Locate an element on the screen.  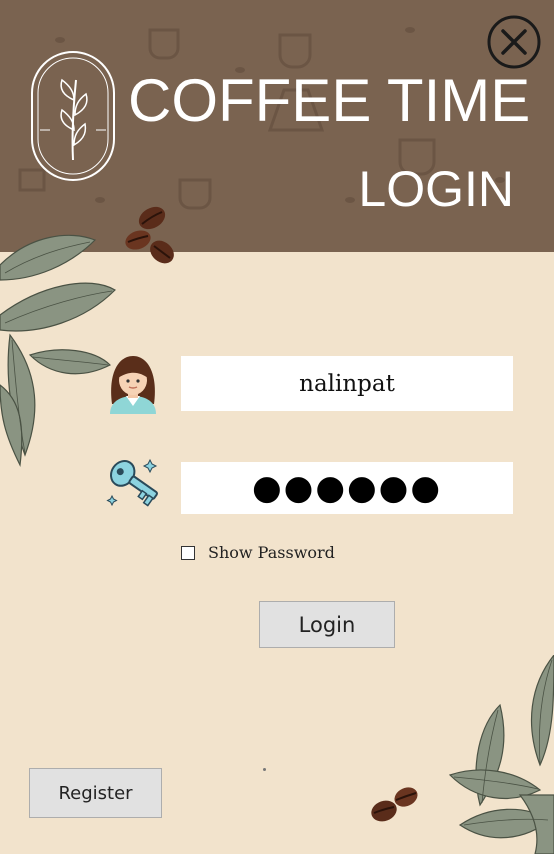
password-input is located at coordinates (347, 488).